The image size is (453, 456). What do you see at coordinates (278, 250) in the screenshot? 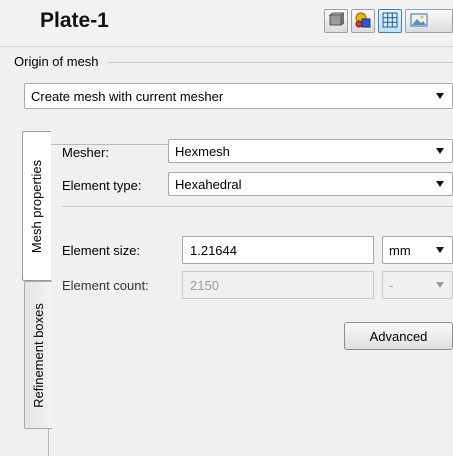
I see `element-size-input: 1.21644` at bounding box center [278, 250].